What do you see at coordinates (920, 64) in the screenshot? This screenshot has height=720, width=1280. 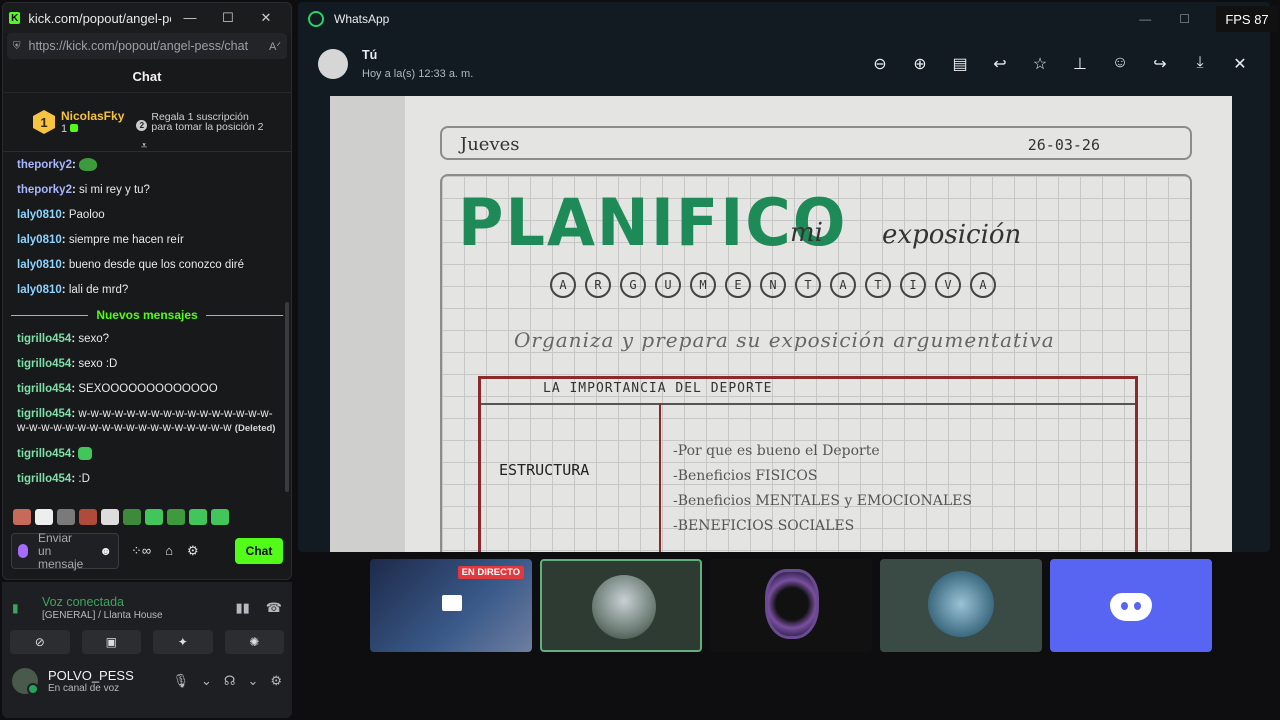 I see `zoom-in-icon: ⊕` at bounding box center [920, 64].